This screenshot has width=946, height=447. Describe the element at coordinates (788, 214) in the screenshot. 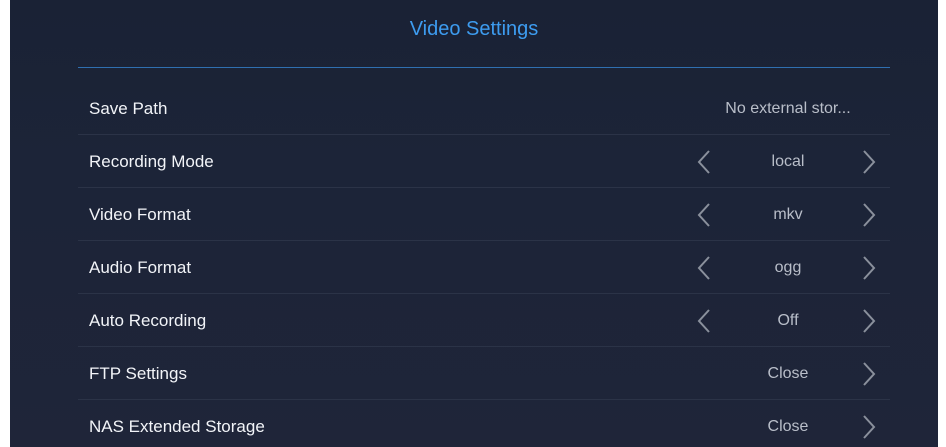

I see `setting-value: mkv` at that location.